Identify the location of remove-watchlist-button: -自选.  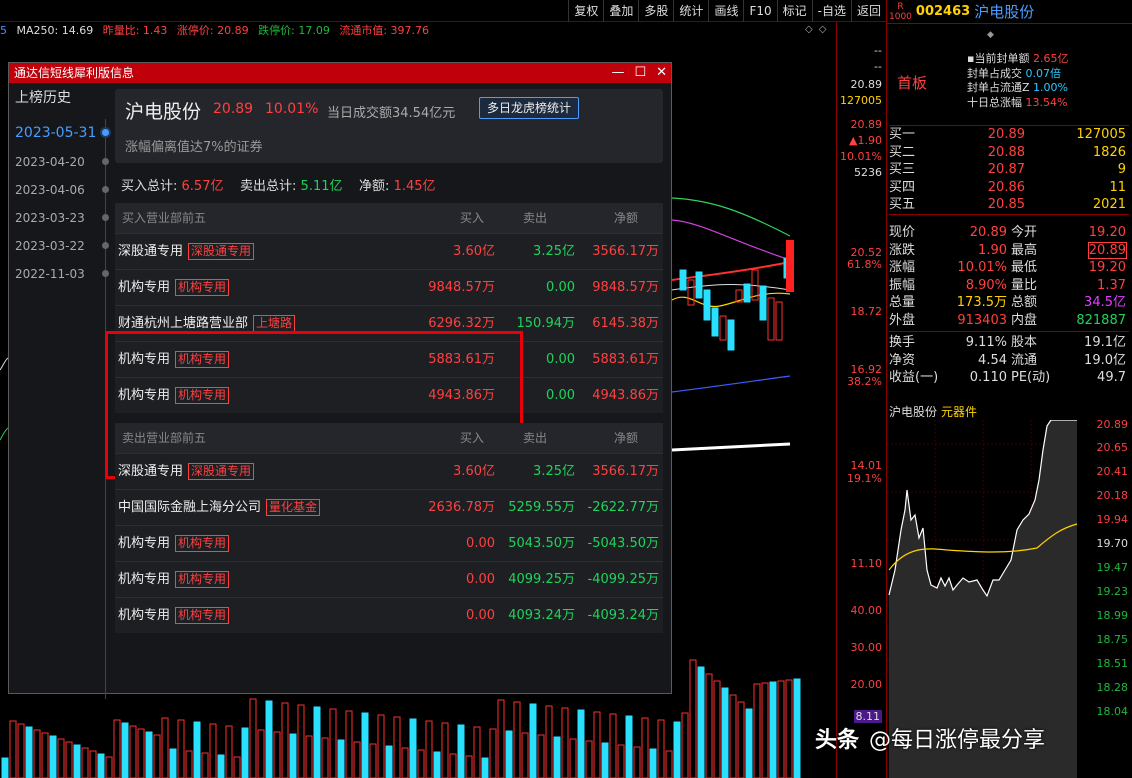
(831, 11).